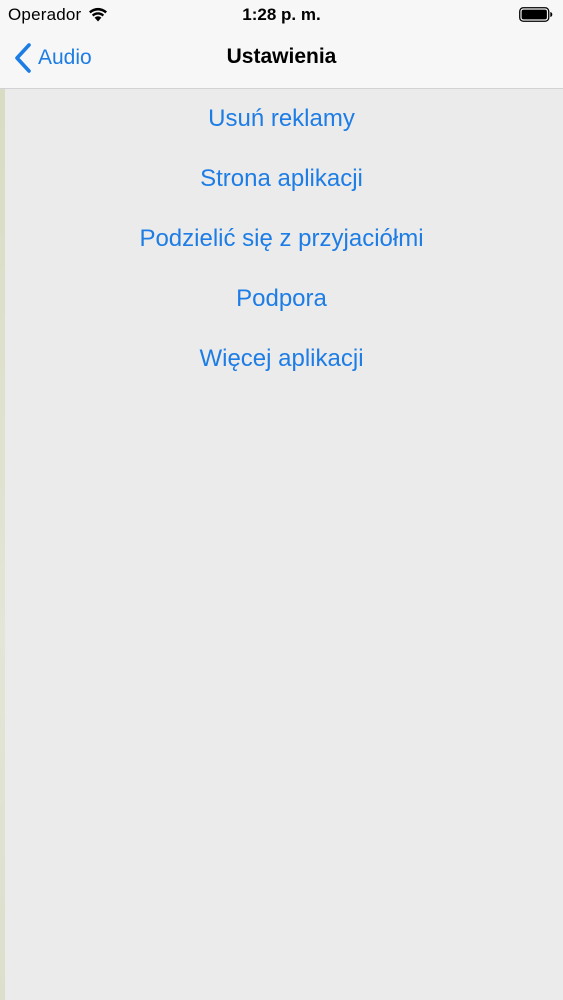 The image size is (563, 1000). I want to click on navigation-bar: Audio Ustawienia, so click(281, 58).